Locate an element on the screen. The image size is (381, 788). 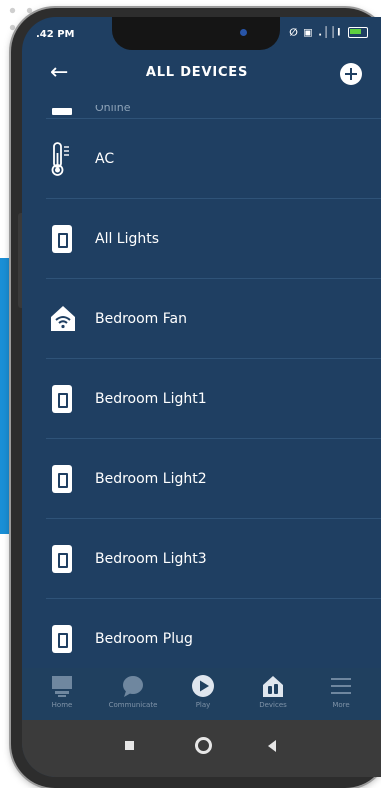
nav-label: More is located at coordinates (341, 705).